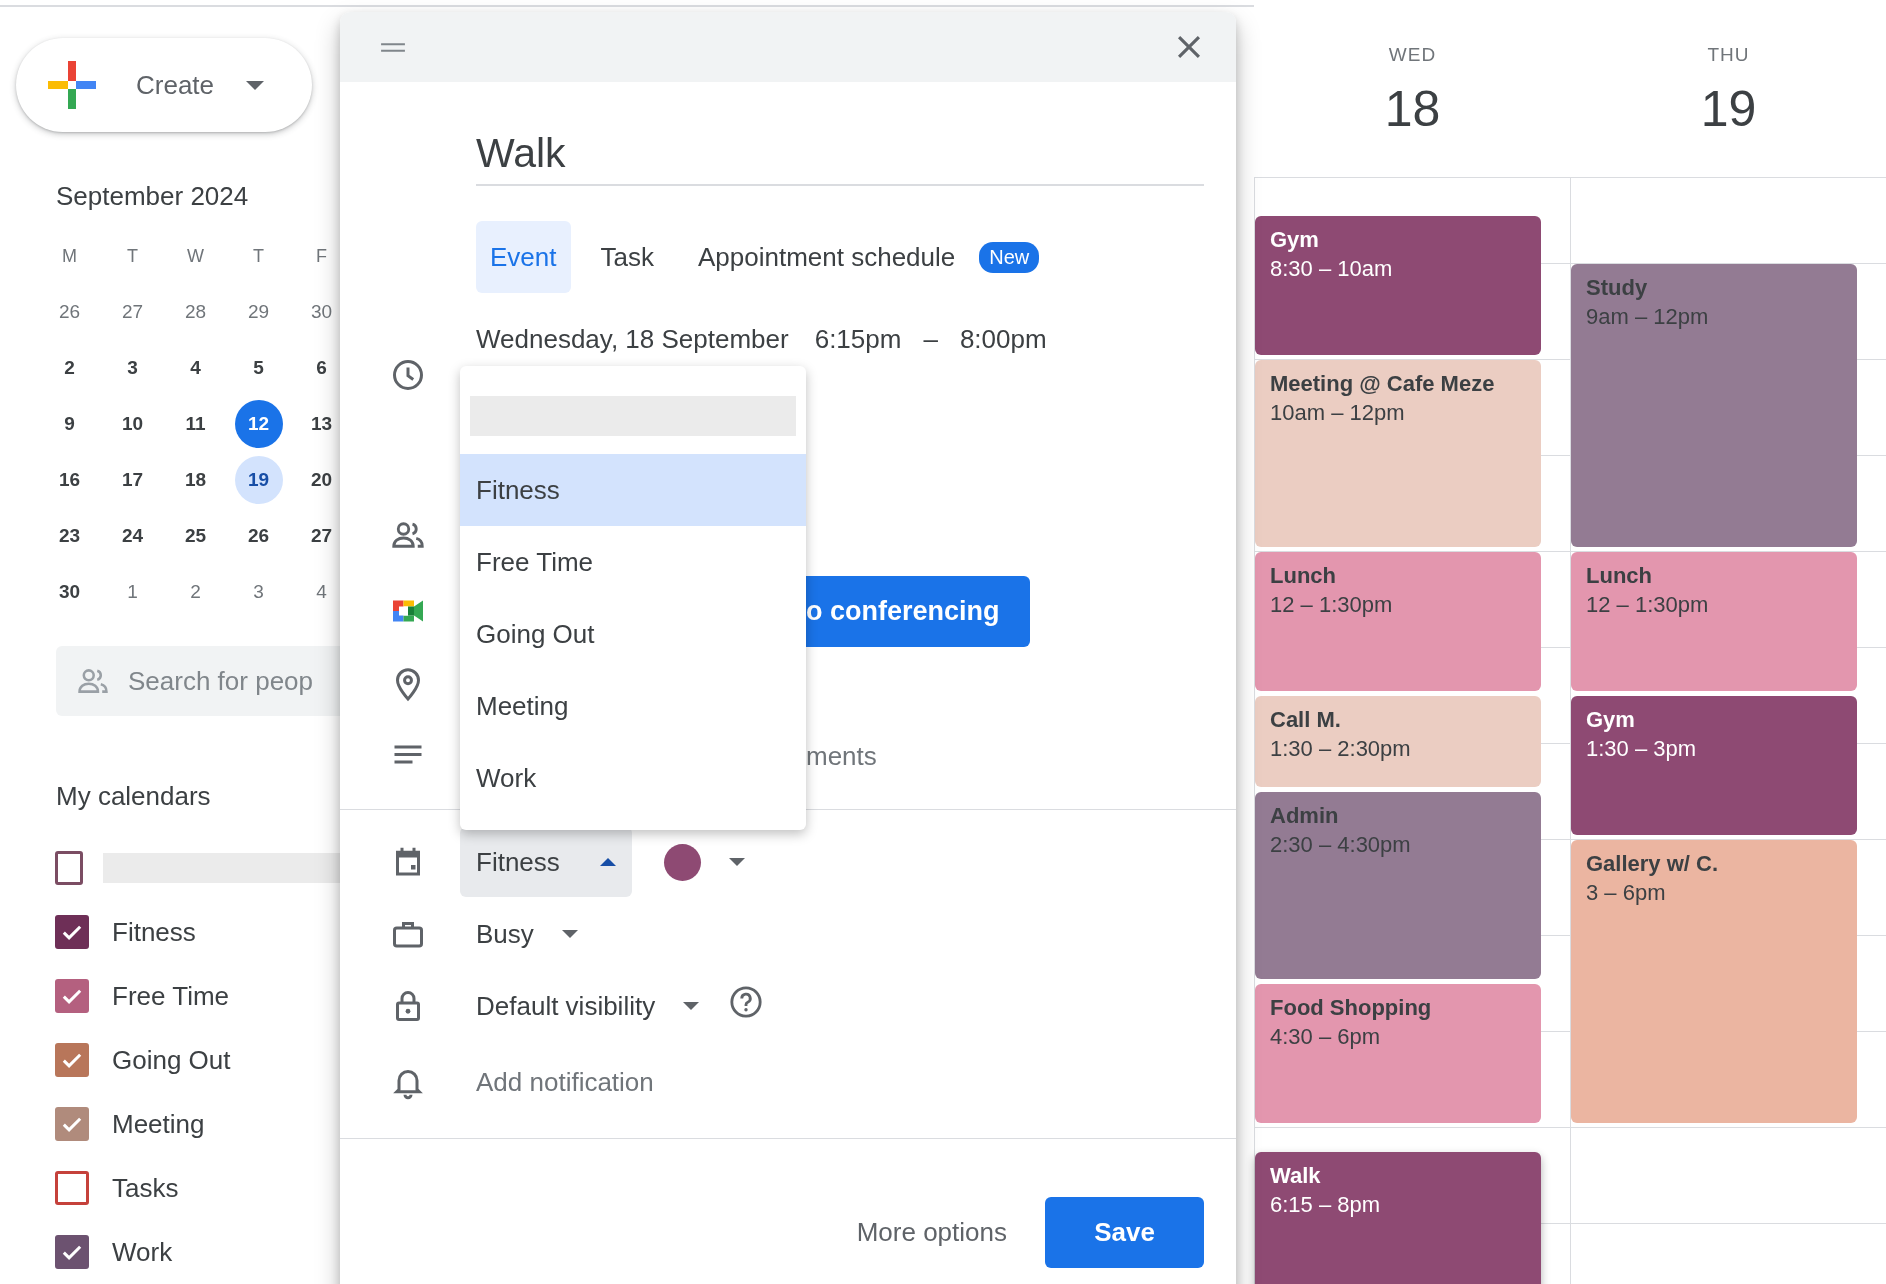  Describe the element at coordinates (258, 368) in the screenshot. I see `calendar-day: 5` at that location.